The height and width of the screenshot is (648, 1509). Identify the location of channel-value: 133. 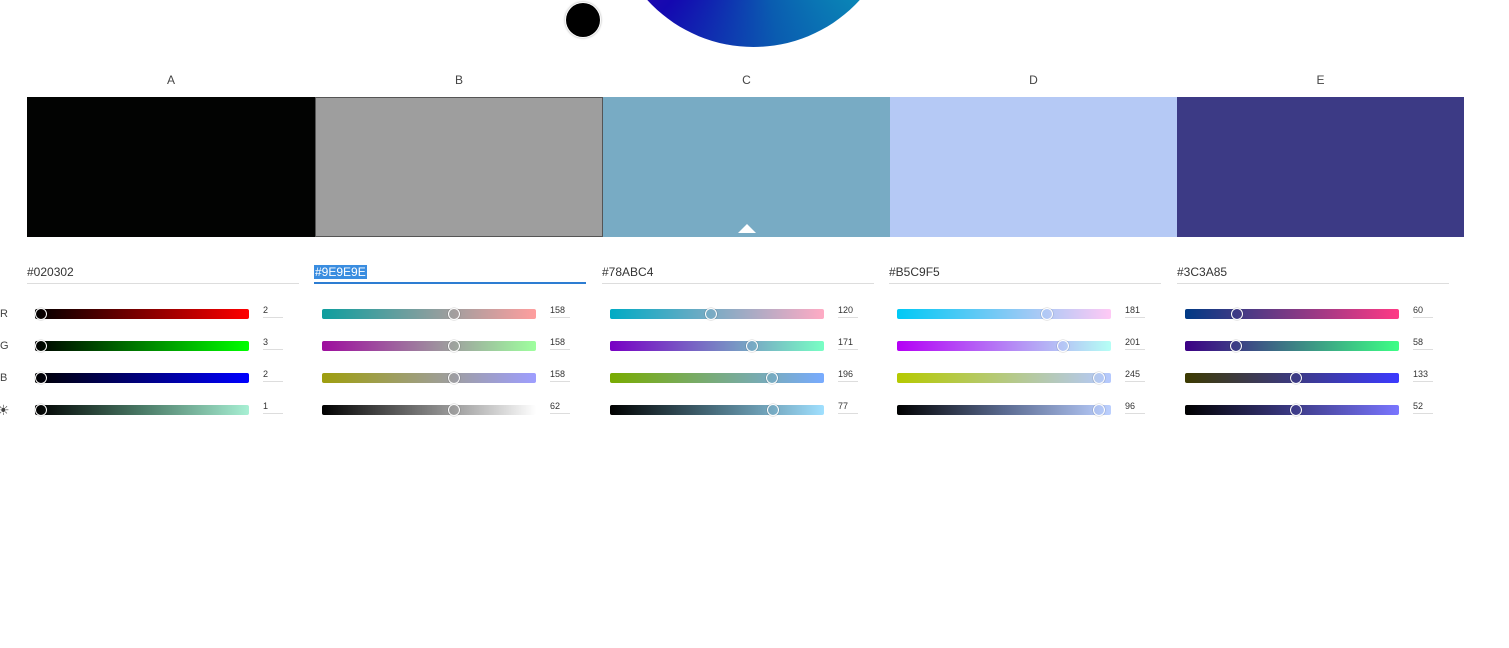
(1423, 375).